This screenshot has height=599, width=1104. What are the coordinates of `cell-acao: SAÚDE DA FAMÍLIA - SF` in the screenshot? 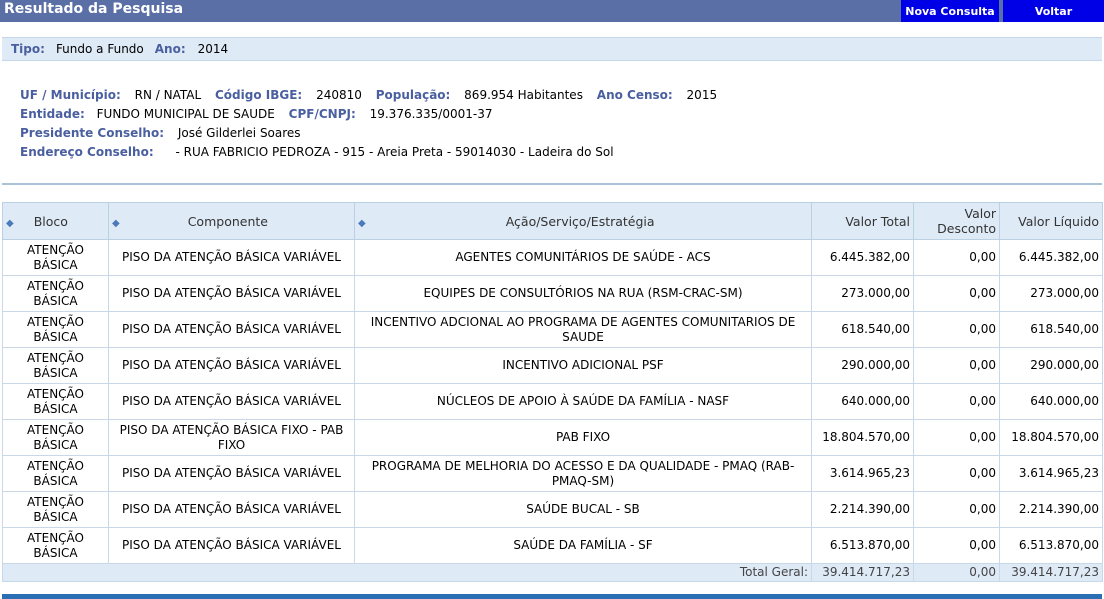 It's located at (583, 545).